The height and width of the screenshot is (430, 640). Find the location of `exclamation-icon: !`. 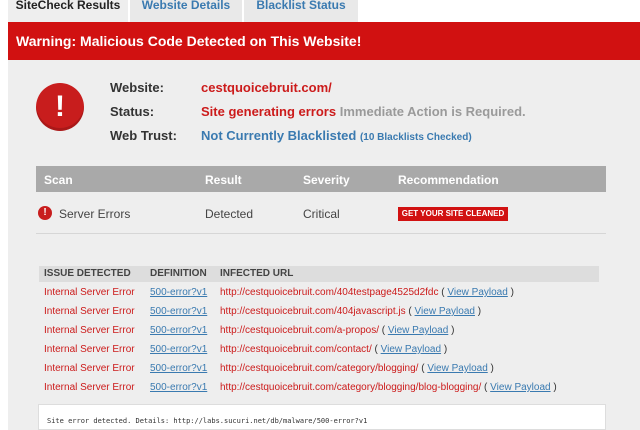

exclamation-icon: ! is located at coordinates (60, 107).